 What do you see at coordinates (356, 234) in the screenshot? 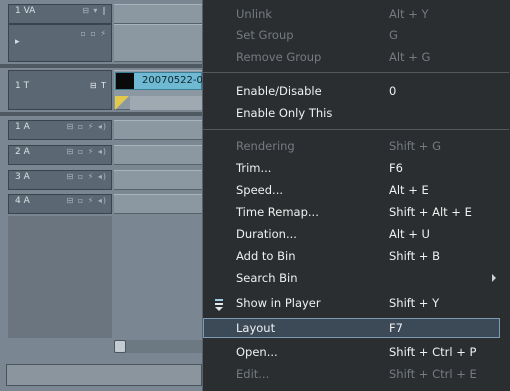
I see `menu-item-duration: Duration... Alt + U` at bounding box center [356, 234].